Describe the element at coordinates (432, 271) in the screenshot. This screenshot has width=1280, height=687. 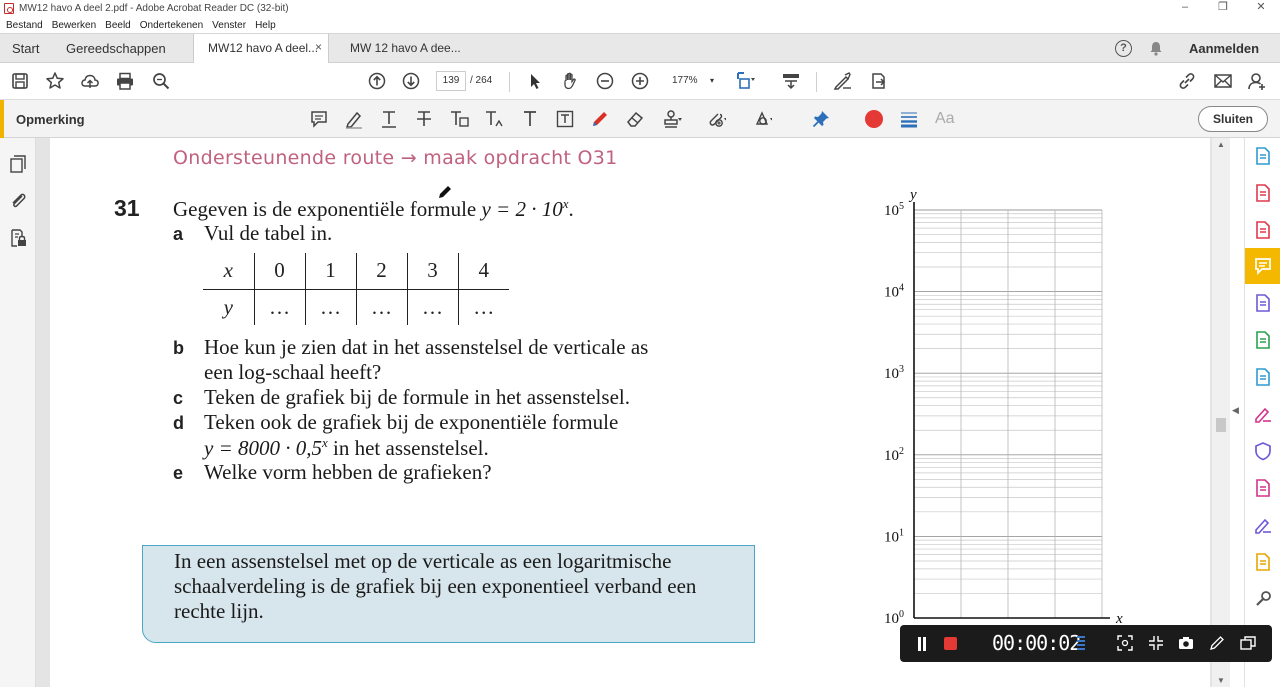
I see `table-cell: 3` at that location.